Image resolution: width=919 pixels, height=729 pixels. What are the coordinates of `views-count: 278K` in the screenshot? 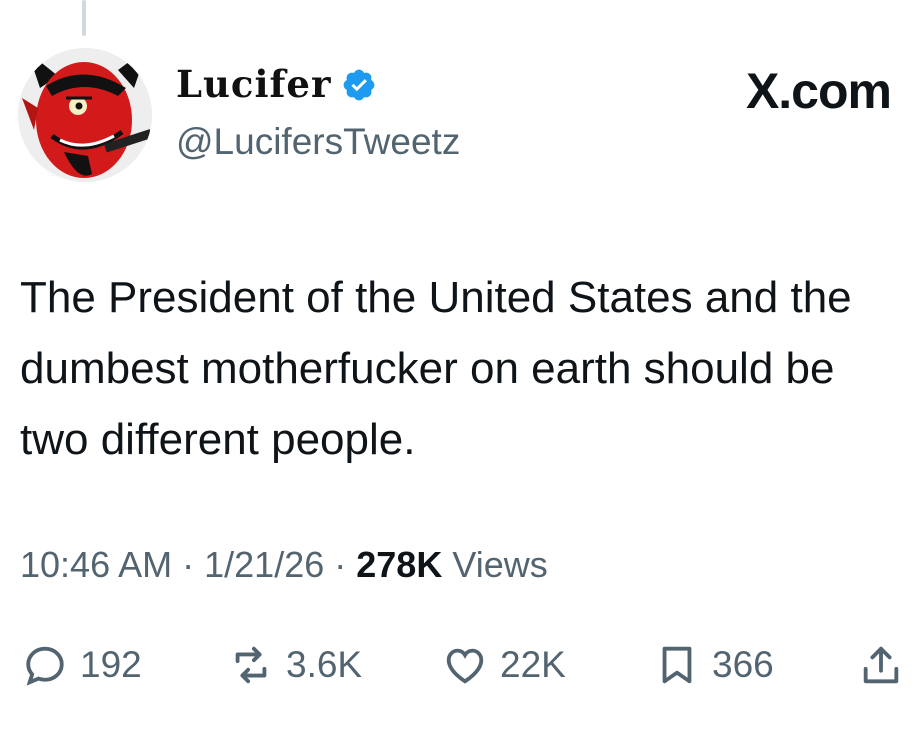 It's located at (399, 564).